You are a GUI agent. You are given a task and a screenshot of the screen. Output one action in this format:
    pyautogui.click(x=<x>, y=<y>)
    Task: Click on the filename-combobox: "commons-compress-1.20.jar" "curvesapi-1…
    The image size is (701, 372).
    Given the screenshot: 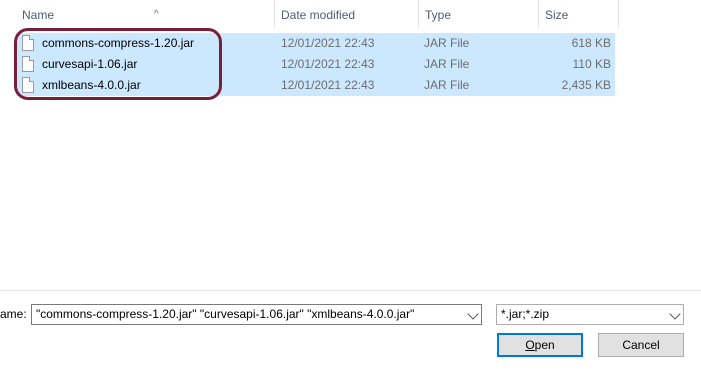 What is the action you would take?
    pyautogui.click(x=256, y=314)
    